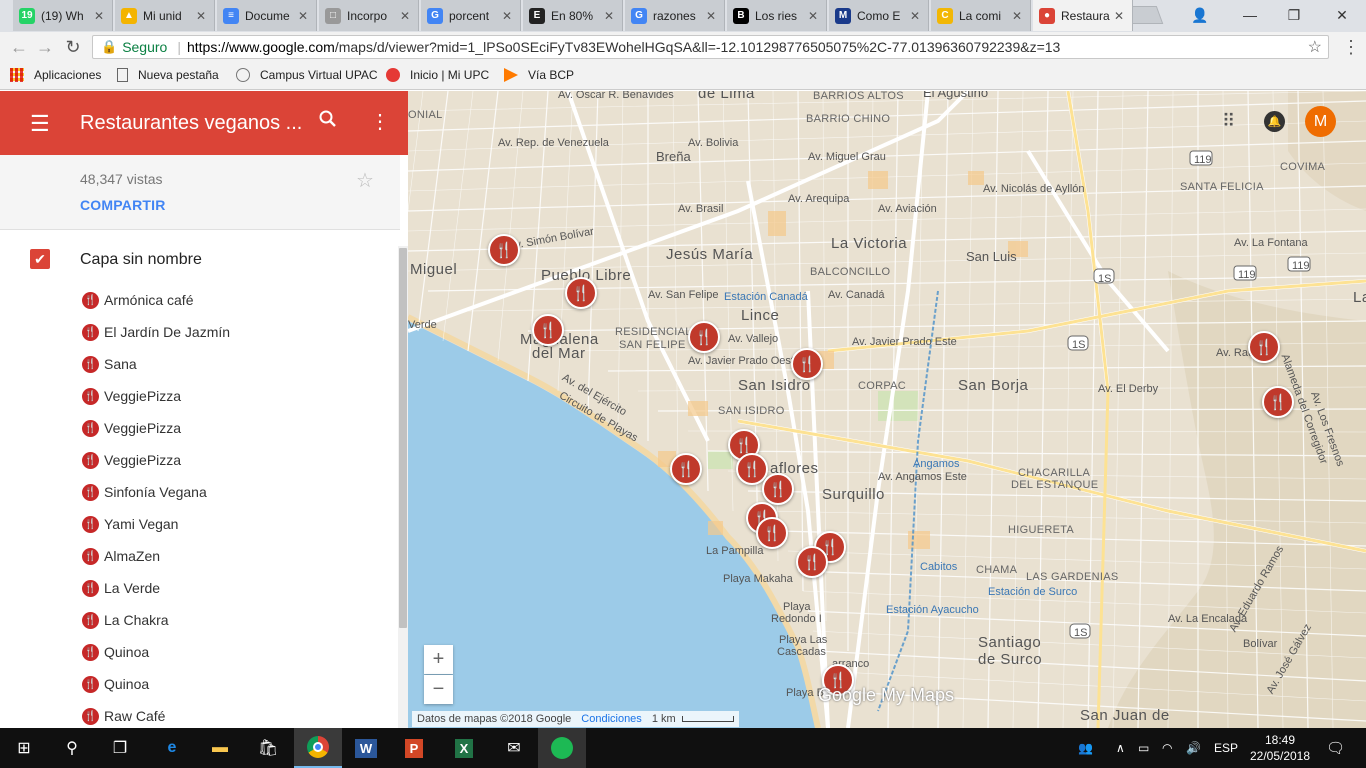 This screenshot has height=768, width=1366. Describe the element at coordinates (1143, 748) in the screenshot. I see `battery-icon: ▭` at that location.